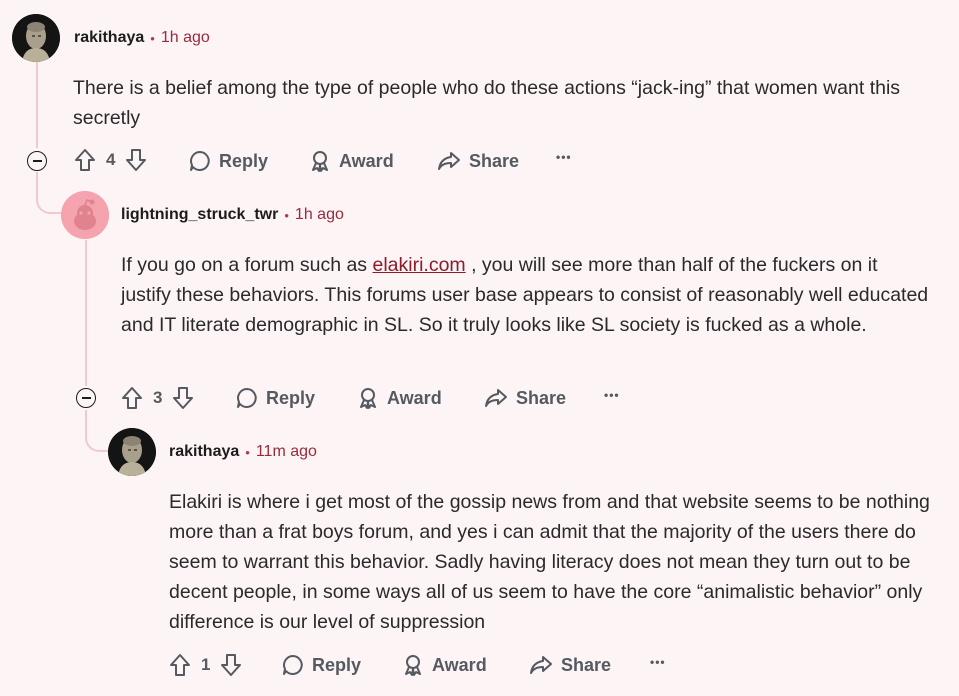 Image resolution: width=959 pixels, height=696 pixels. I want to click on vote-count: 1, so click(206, 664).